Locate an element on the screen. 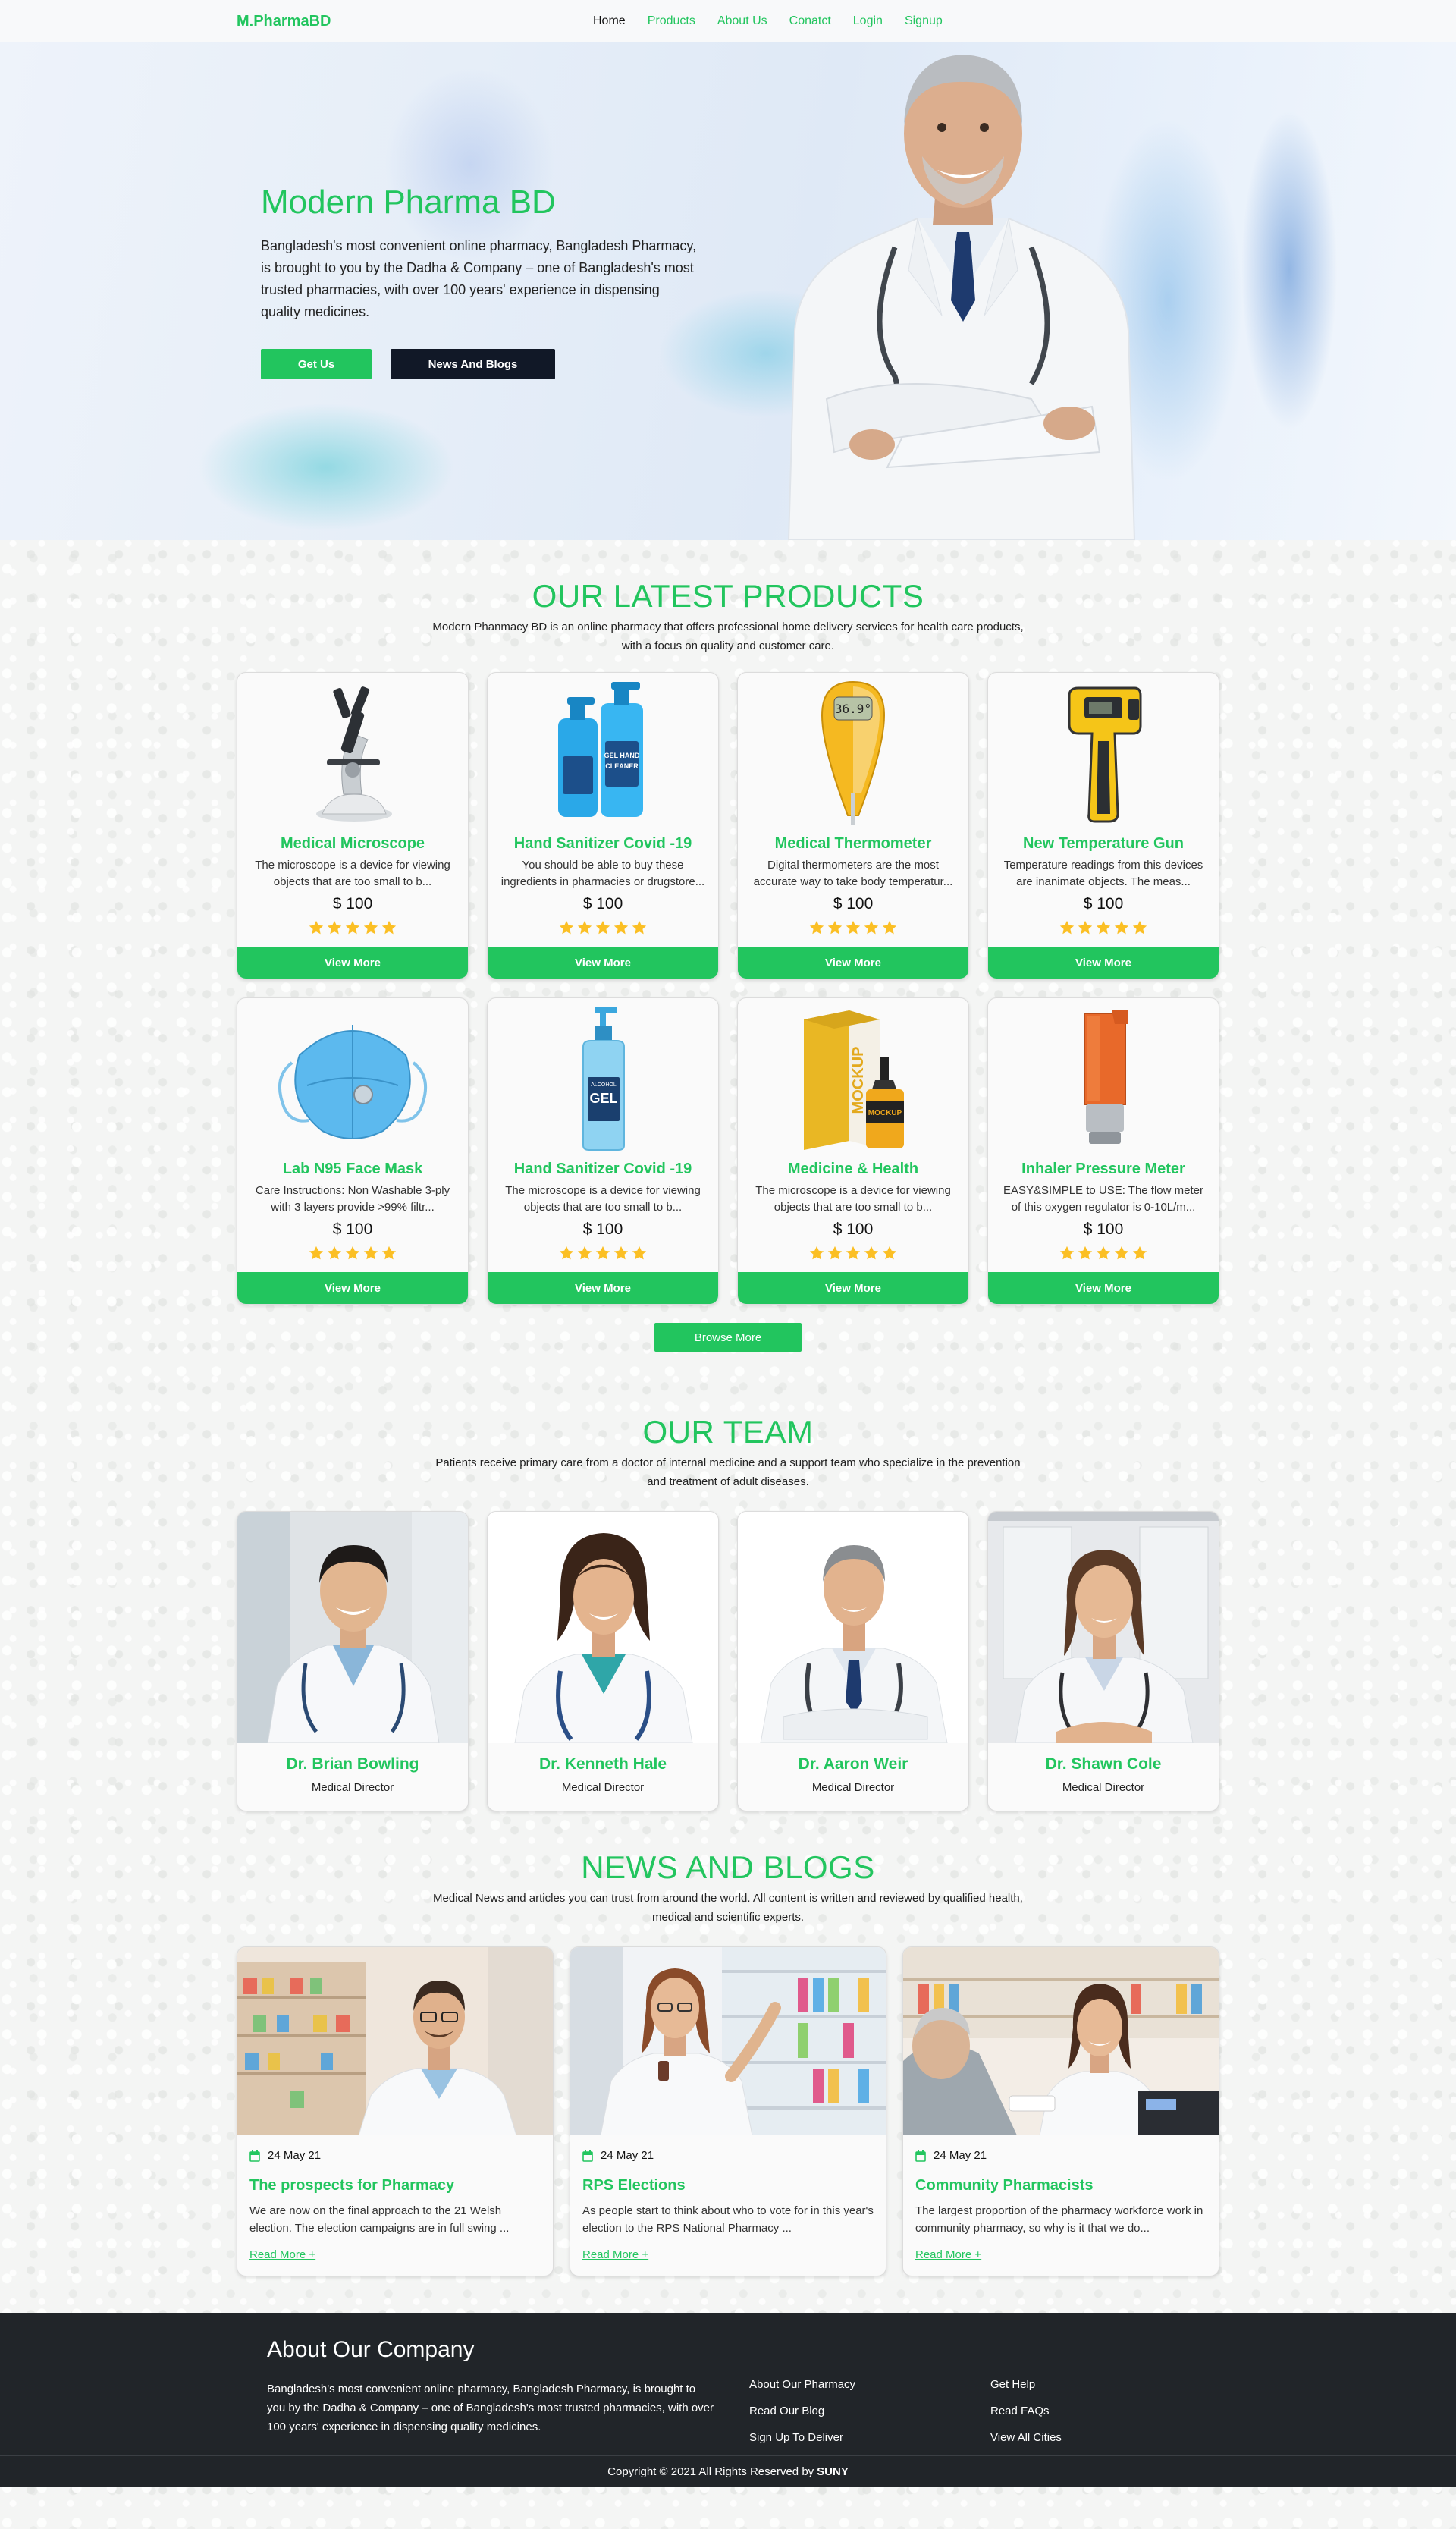 Image resolution: width=1456 pixels, height=2529 pixels. product-image: MOCKUP MOCKUP is located at coordinates (853, 1078).